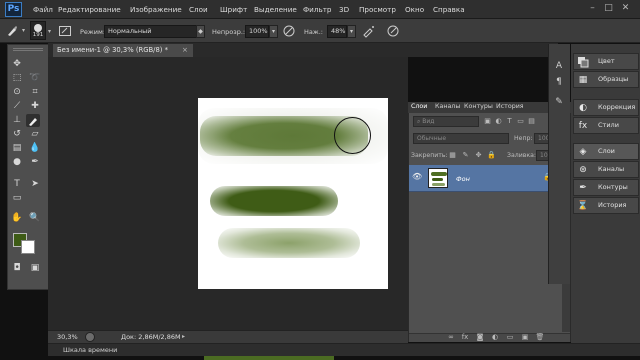  I want to click on move-tool-icon: ✥, so click(17, 64).